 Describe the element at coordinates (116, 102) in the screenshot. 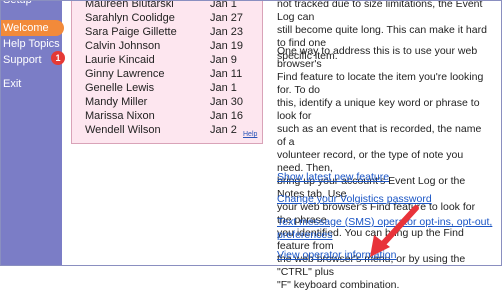

I see `birthday-name: Mandy Miller` at that location.